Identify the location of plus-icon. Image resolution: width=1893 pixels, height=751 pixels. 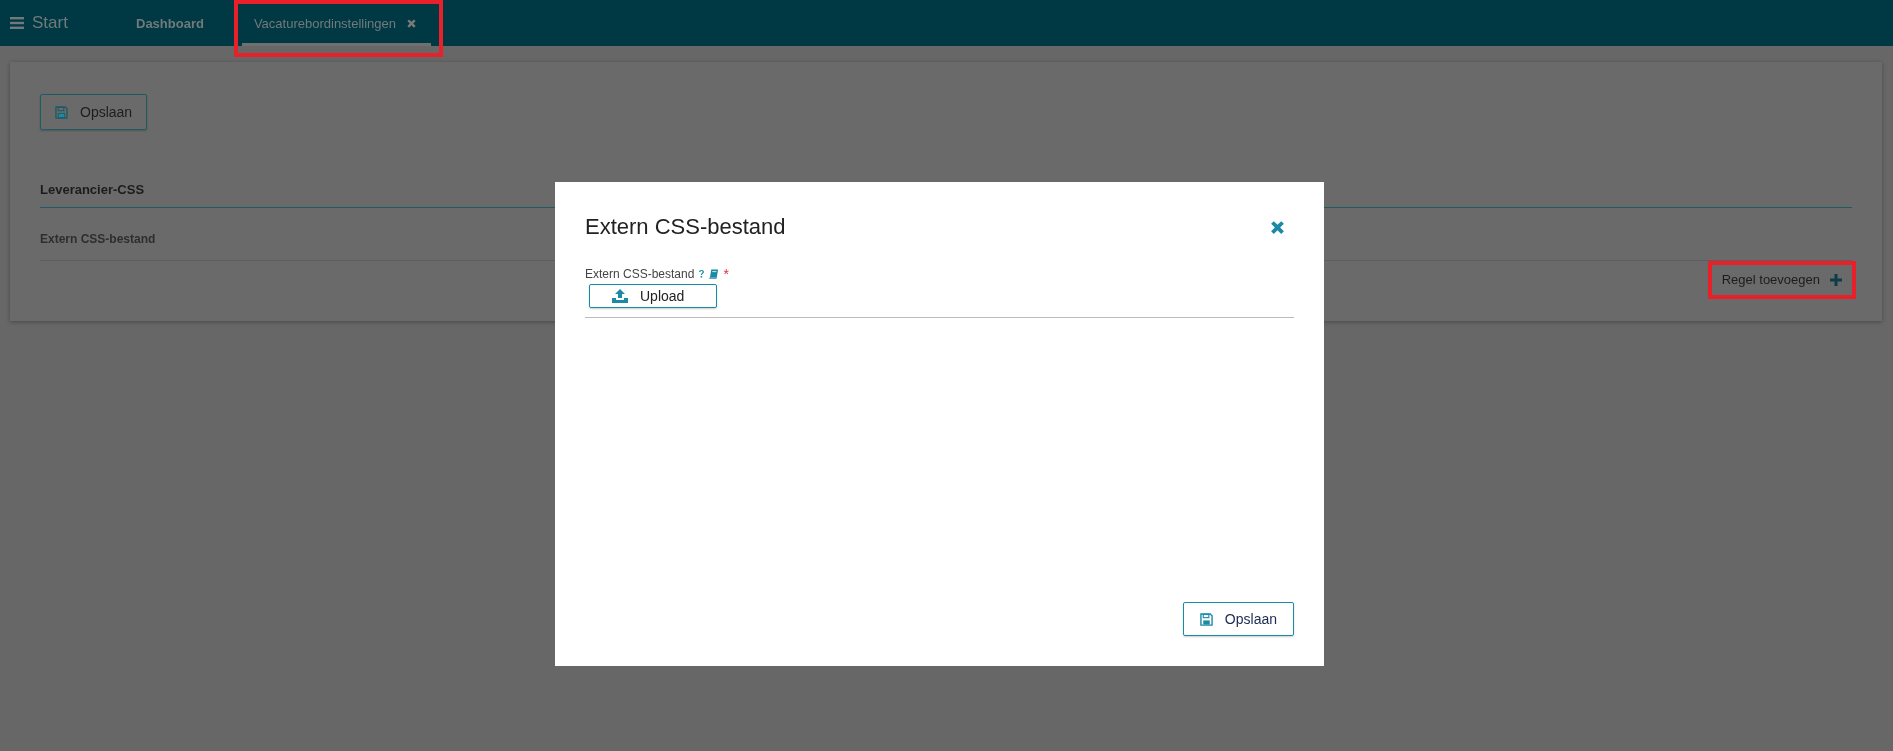
(1836, 279).